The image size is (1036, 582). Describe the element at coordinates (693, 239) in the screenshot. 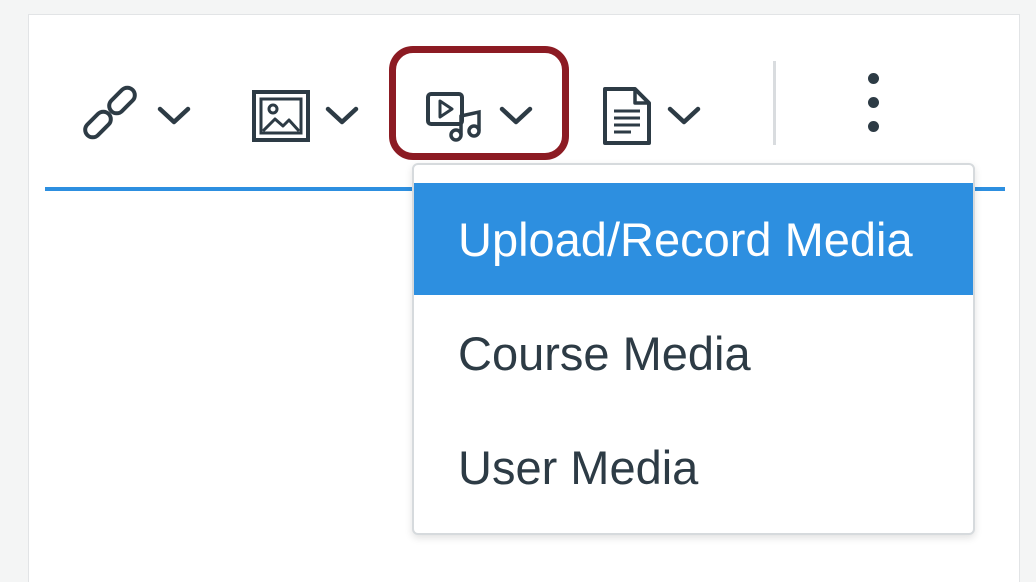

I see `menu-item-upload-record-media: Upload/Record Media` at that location.